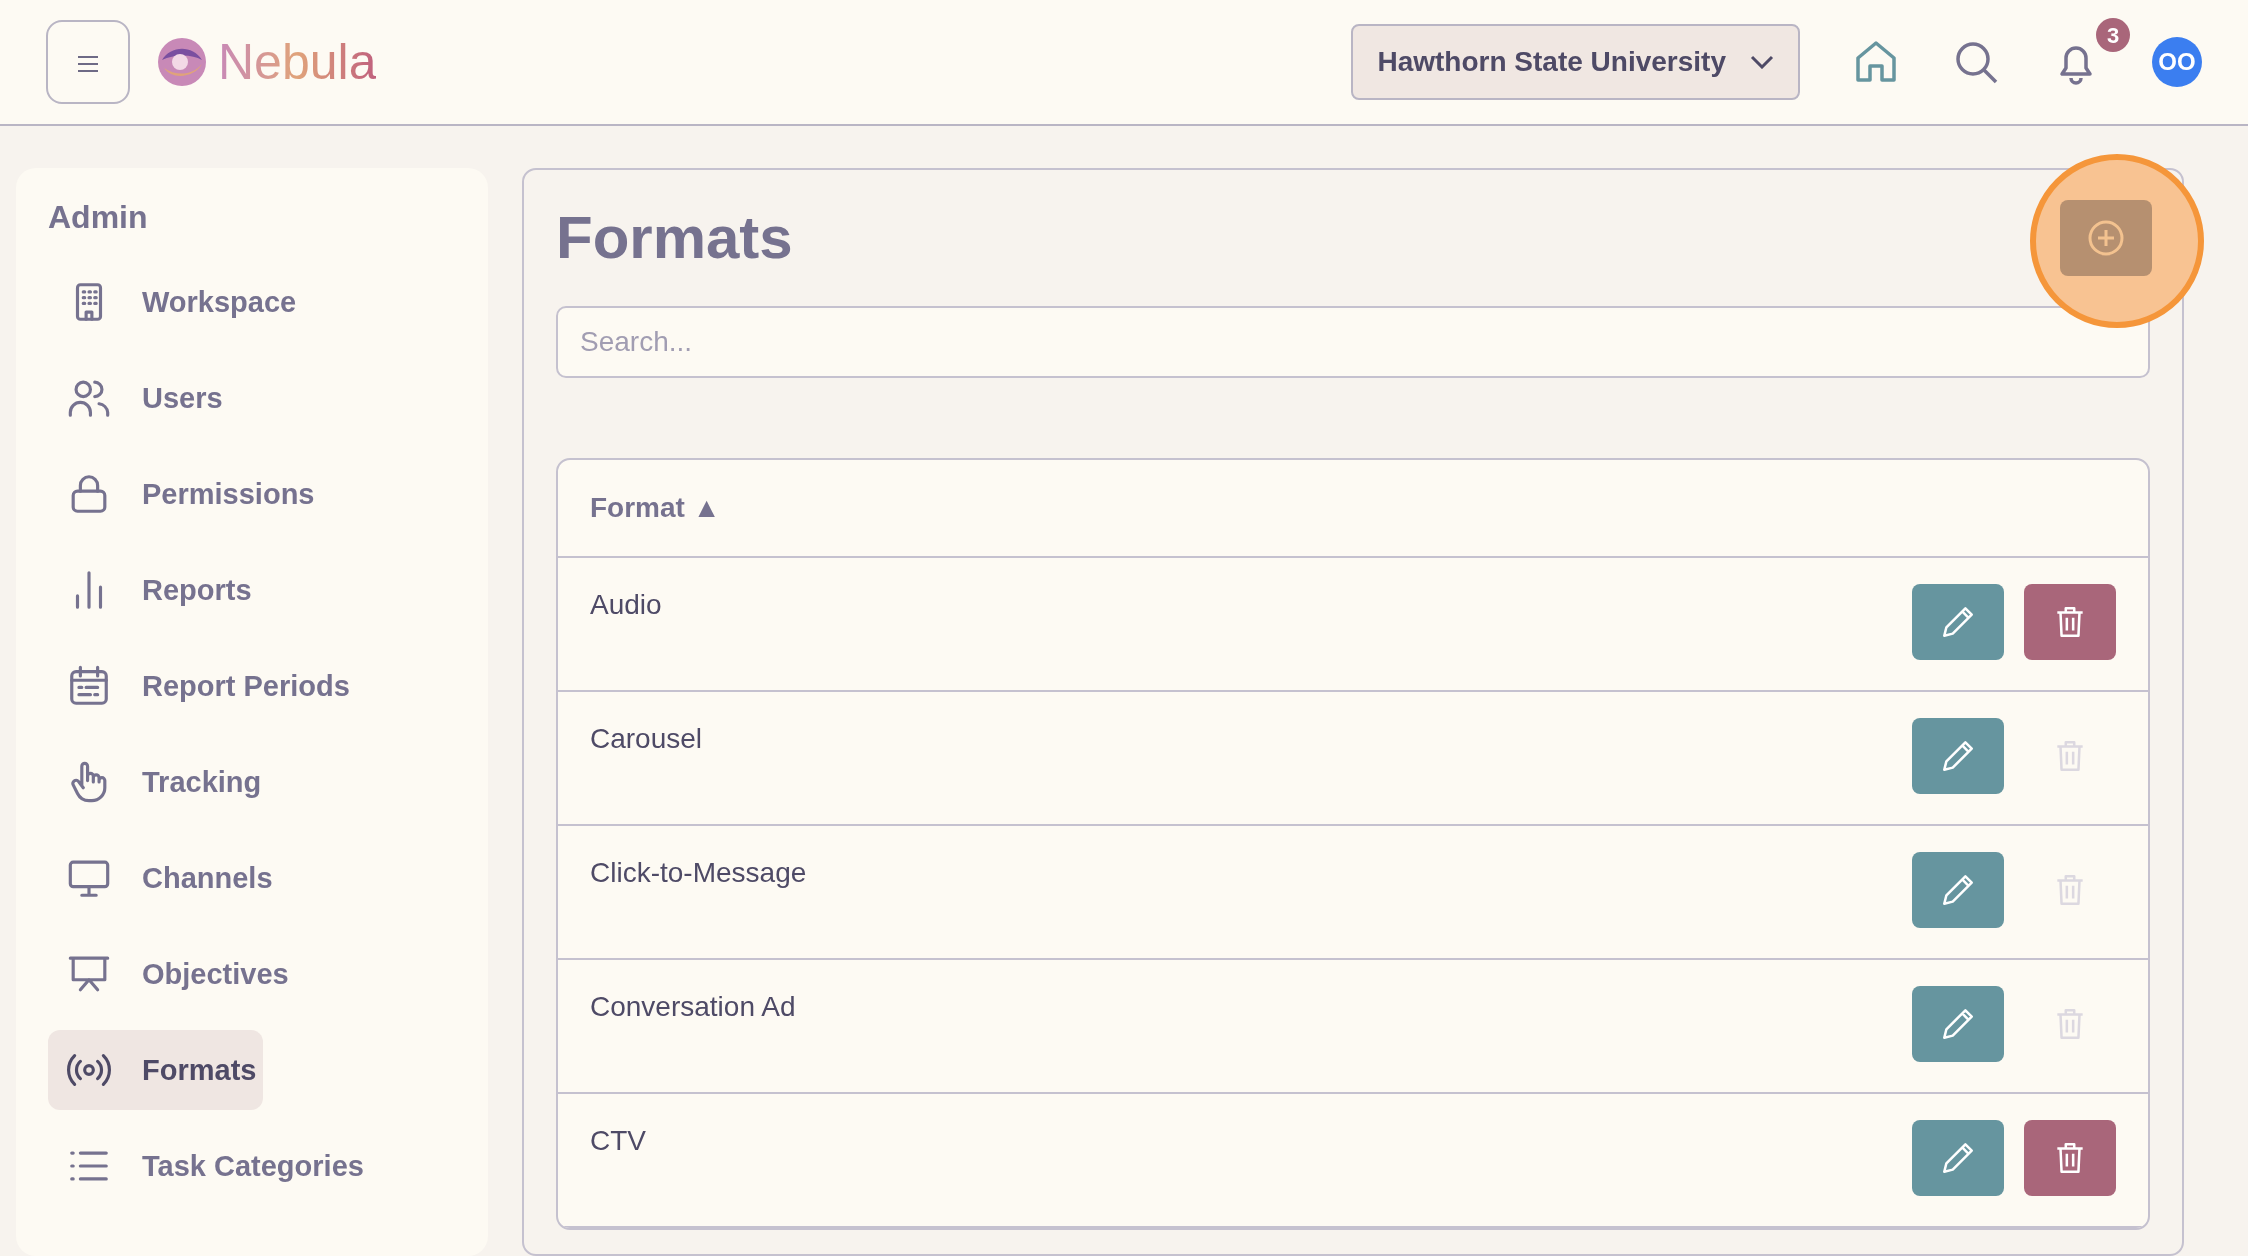 The height and width of the screenshot is (1256, 2248). I want to click on notification-badge: 3, so click(2113, 35).